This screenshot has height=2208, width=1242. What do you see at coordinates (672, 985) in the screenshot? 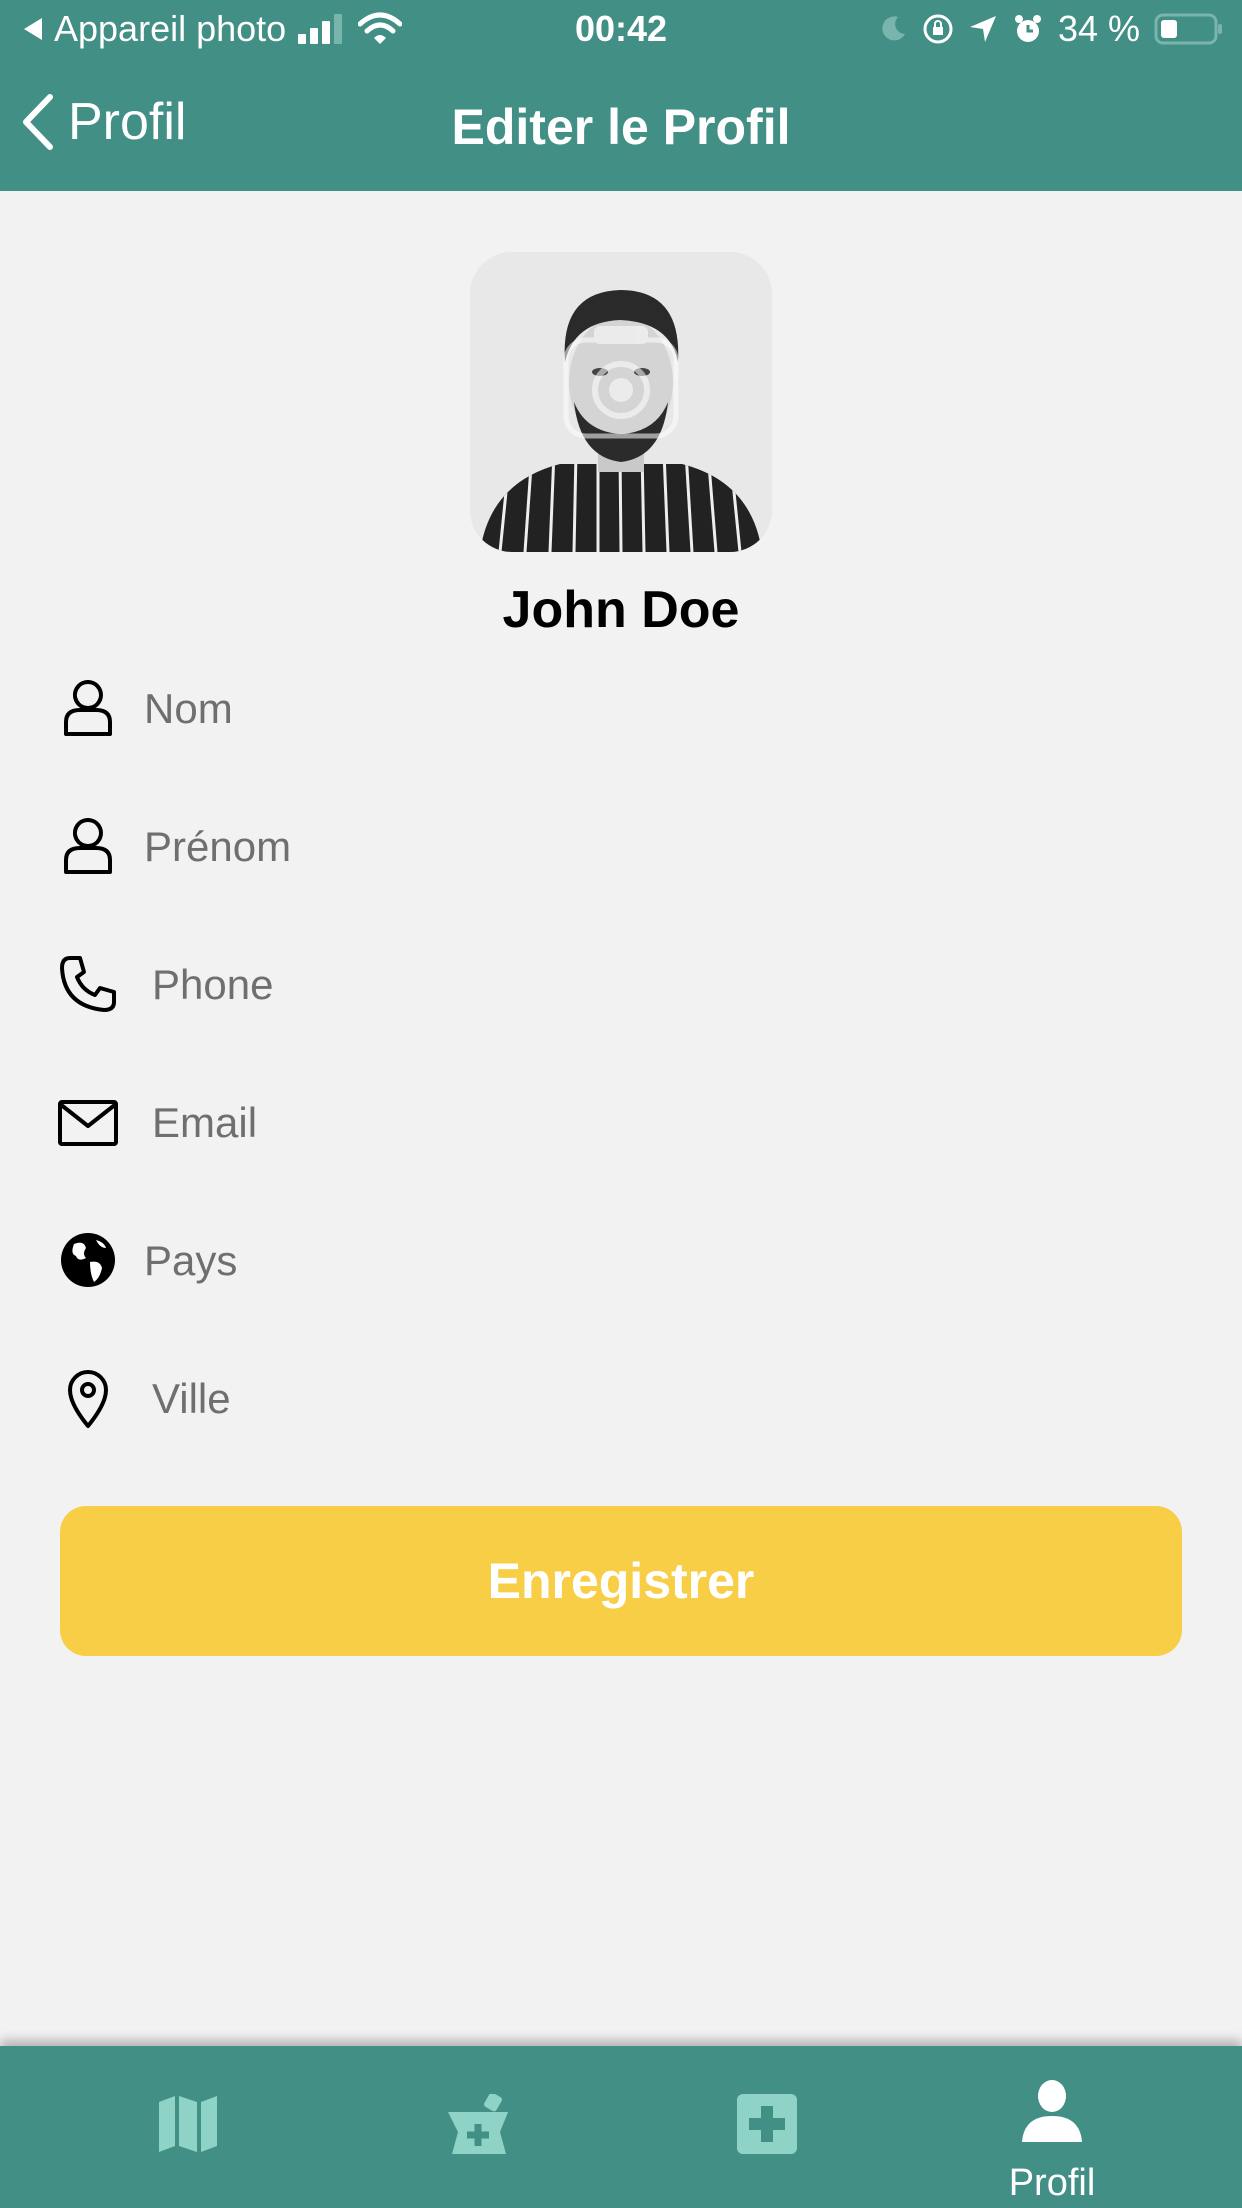
I see `phone-input` at bounding box center [672, 985].